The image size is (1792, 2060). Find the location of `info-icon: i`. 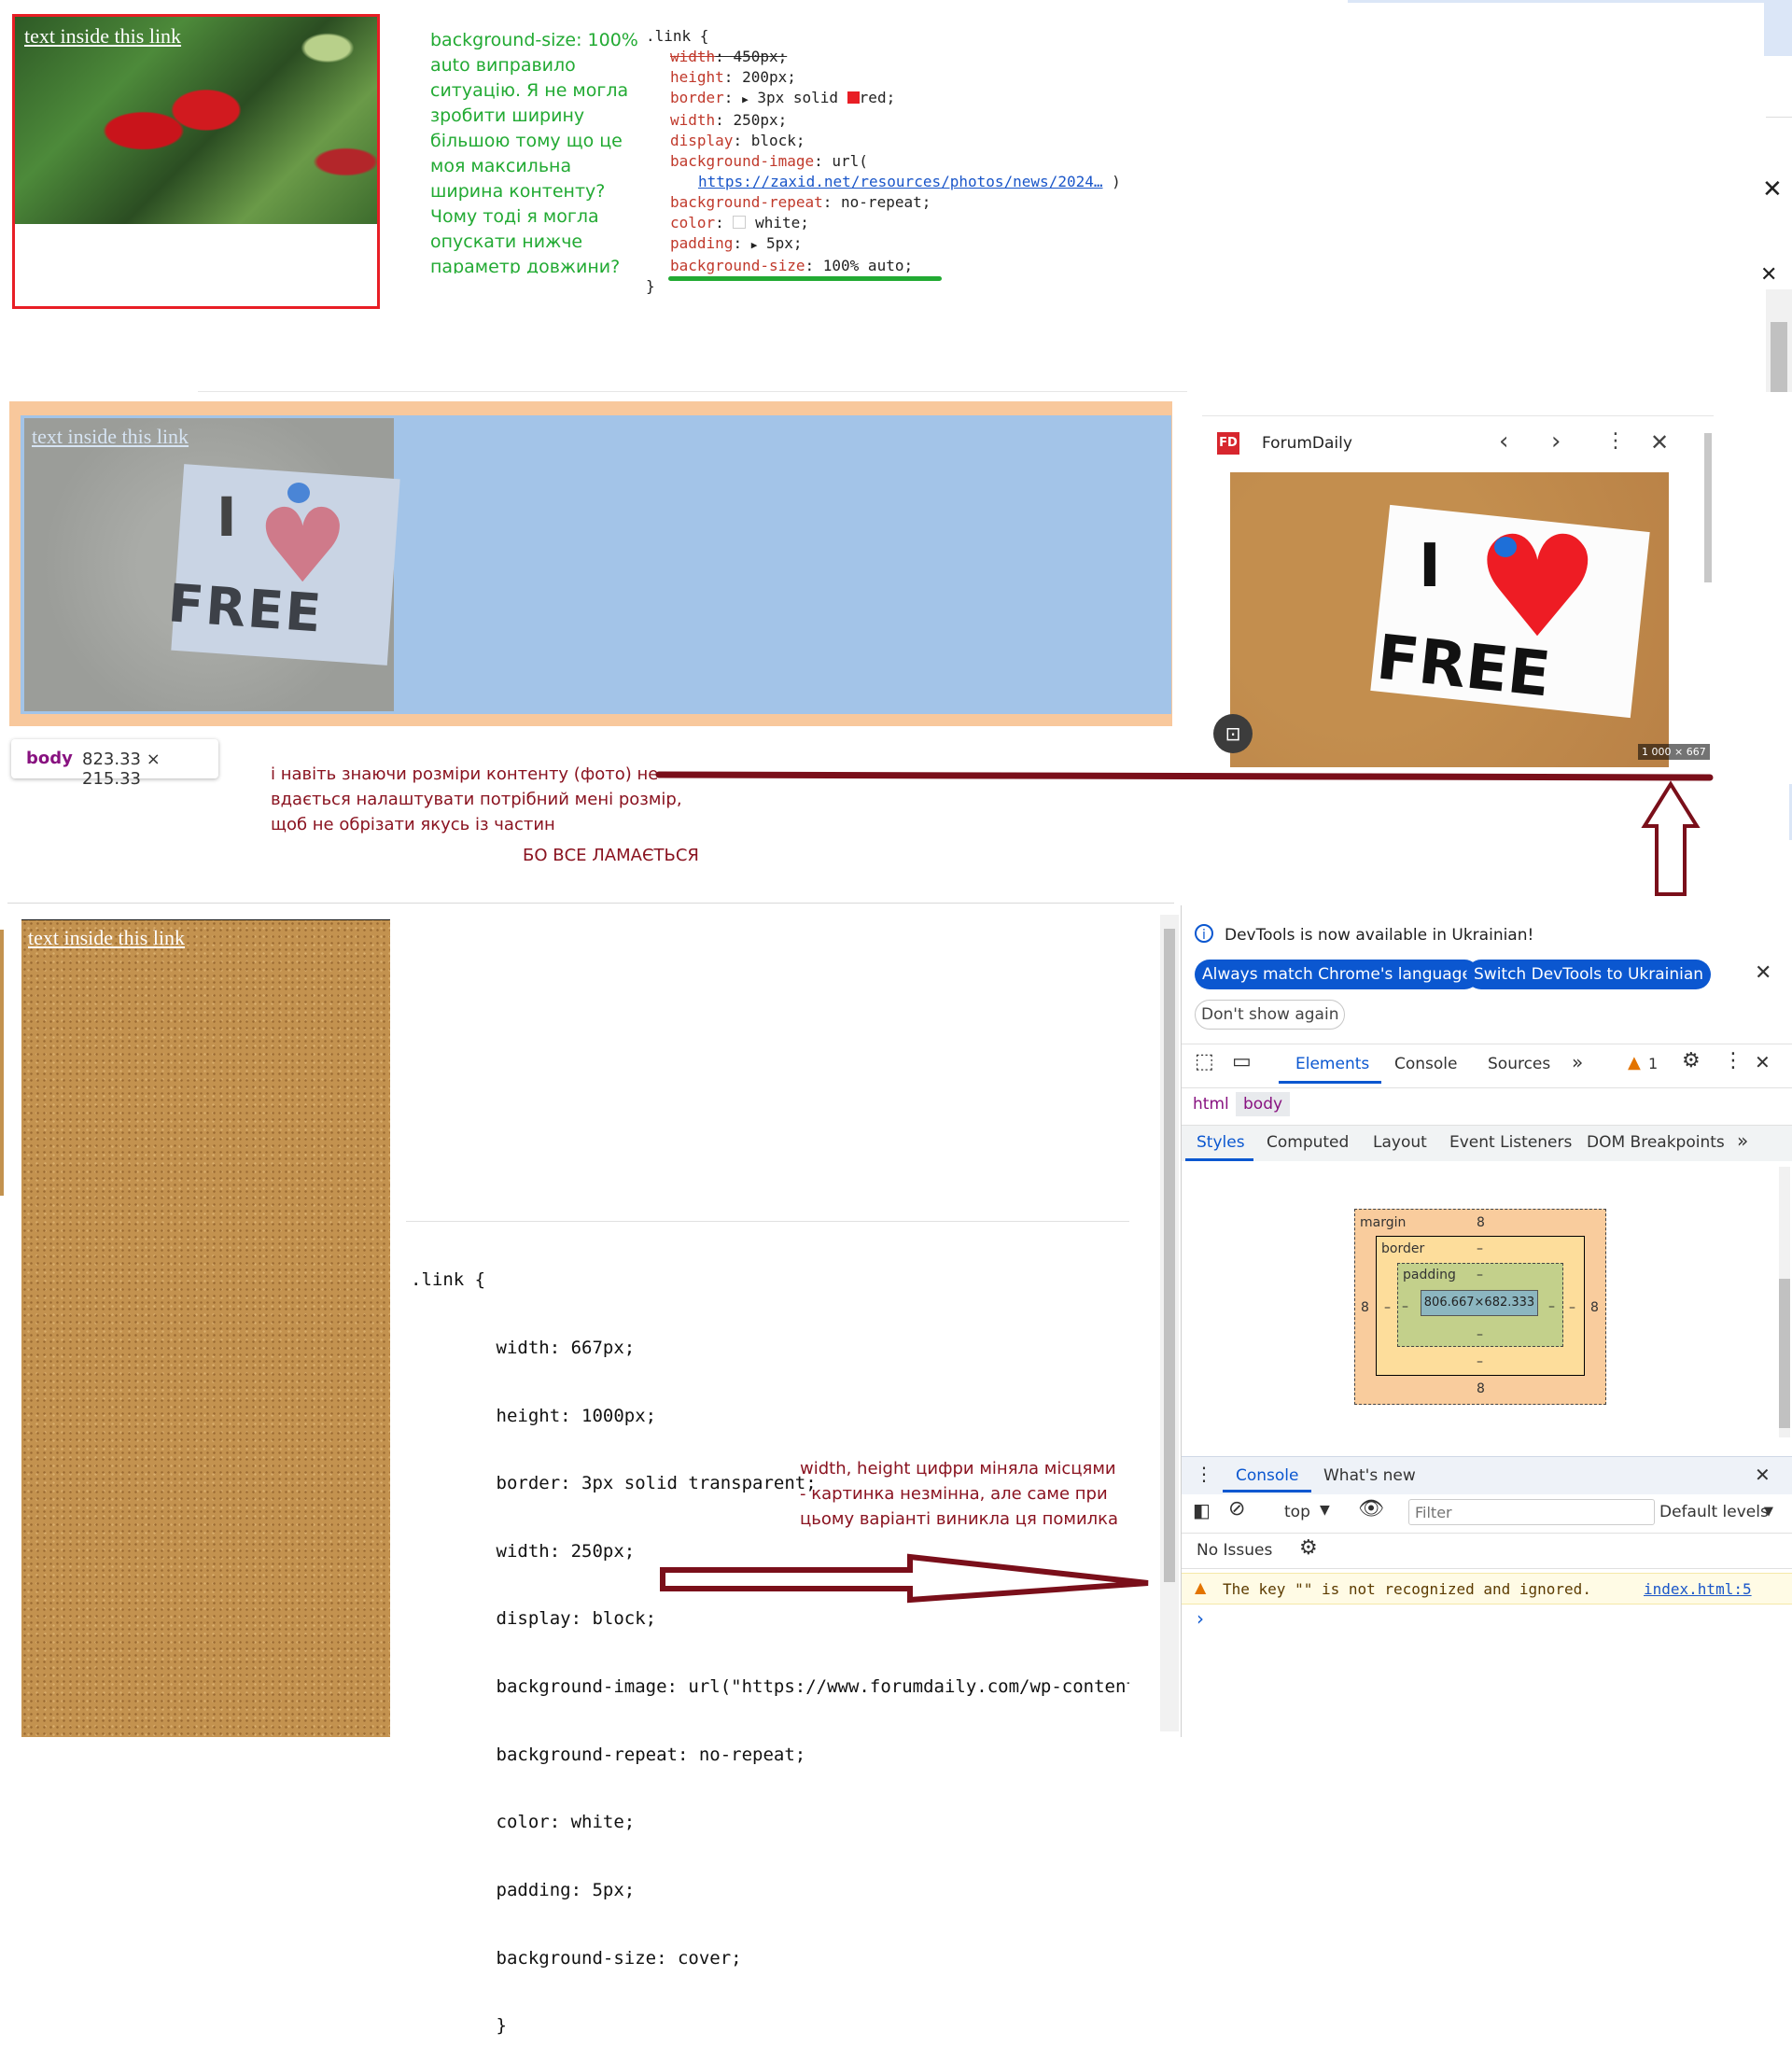

info-icon: i is located at coordinates (1204, 933).